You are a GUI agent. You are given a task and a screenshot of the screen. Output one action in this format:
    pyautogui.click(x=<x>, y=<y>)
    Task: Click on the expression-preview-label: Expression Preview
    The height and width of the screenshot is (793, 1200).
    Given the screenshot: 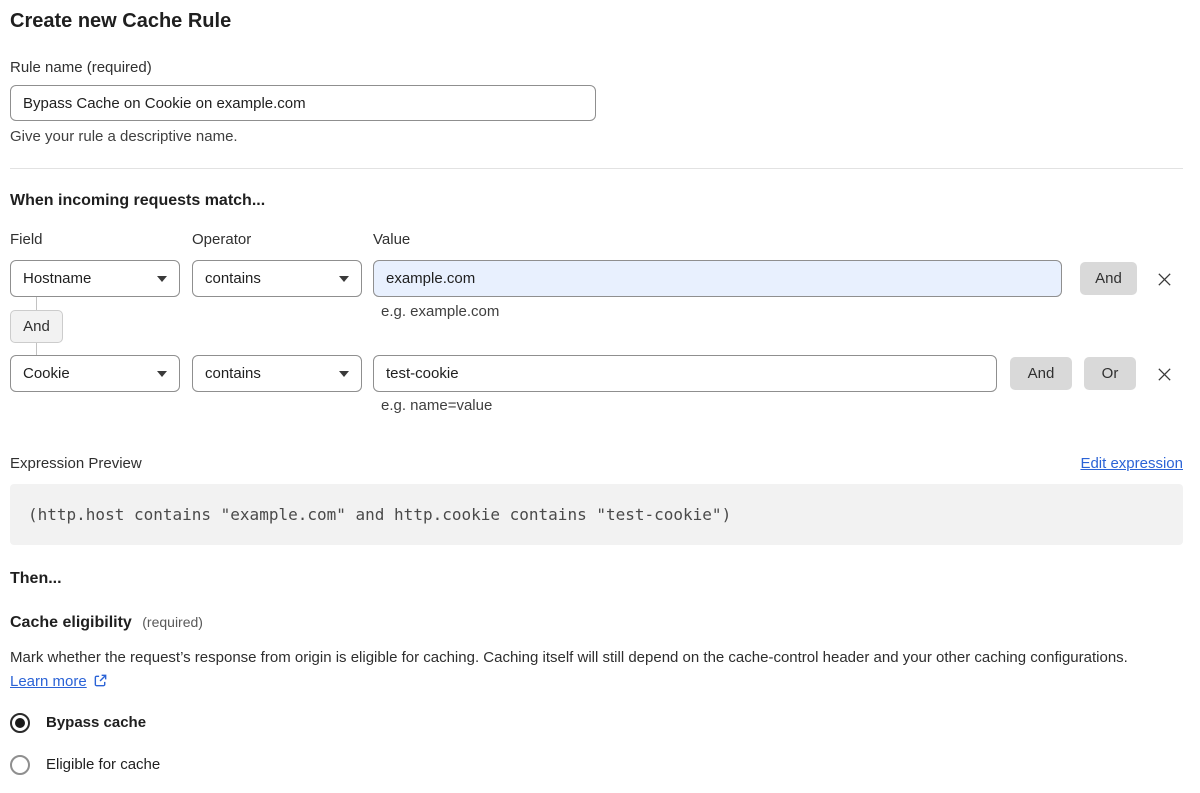 What is the action you would take?
    pyautogui.click(x=76, y=463)
    